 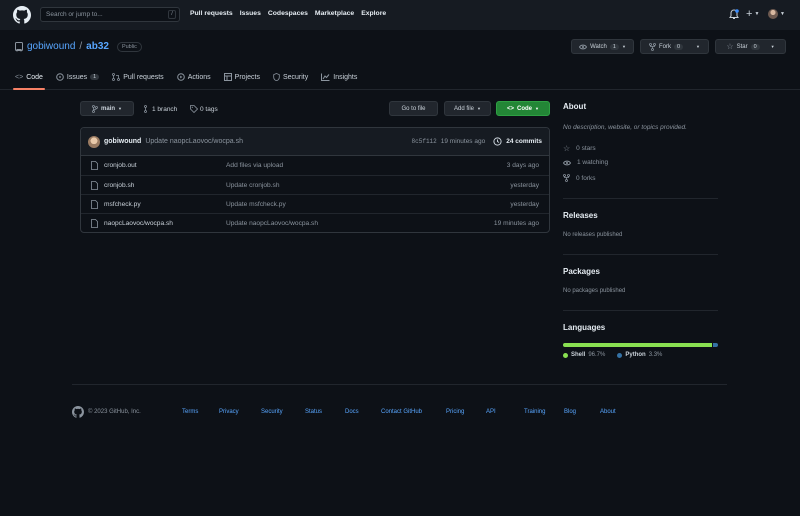 What do you see at coordinates (620, 355) in the screenshot?
I see `language-dot-icon` at bounding box center [620, 355].